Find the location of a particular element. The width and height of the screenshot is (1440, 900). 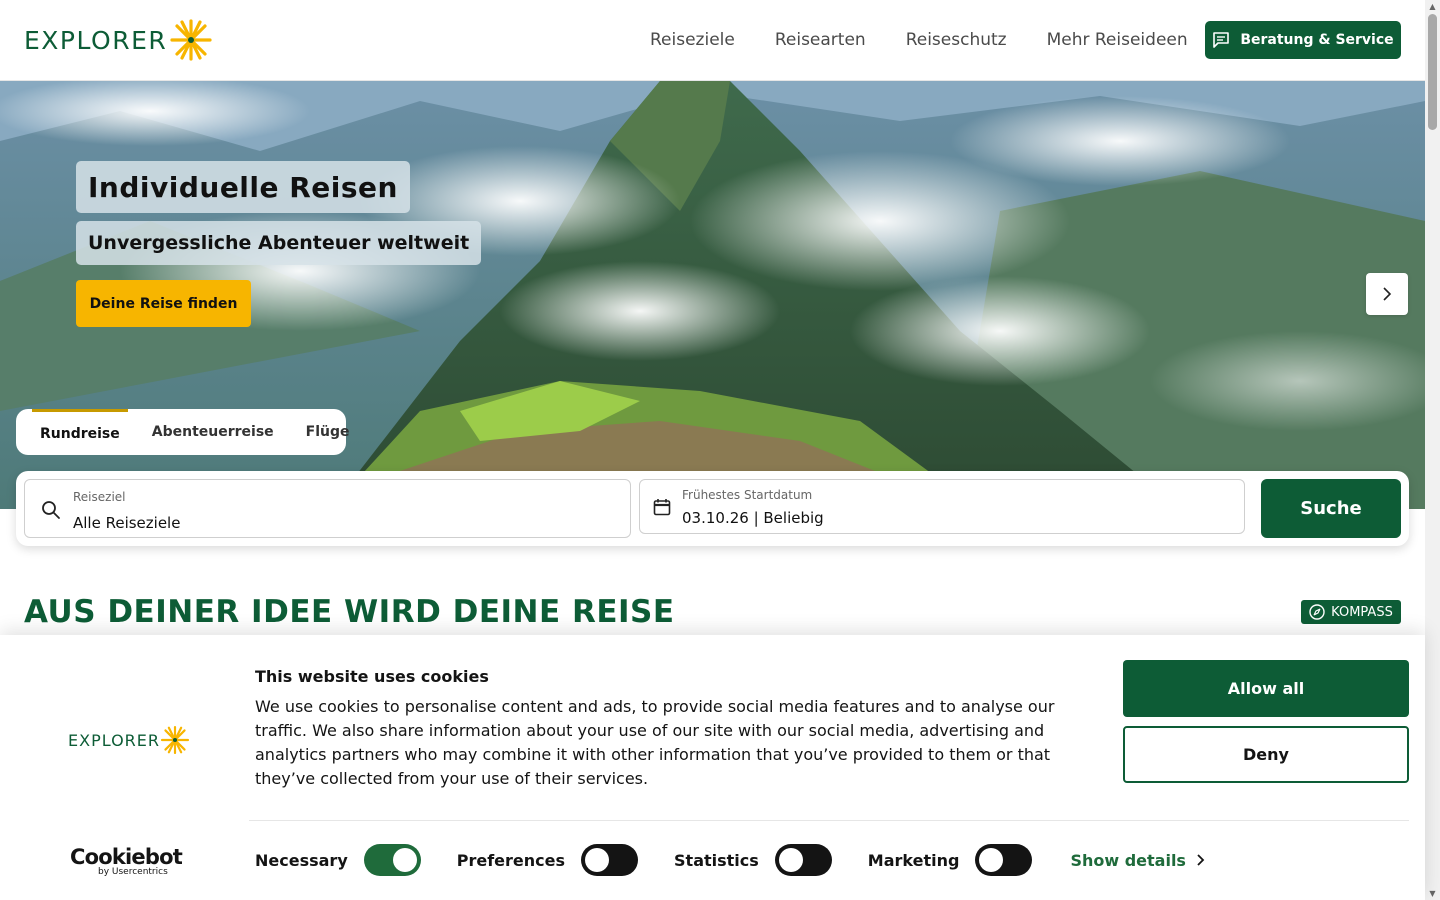

start-date-label: Frühestes Startdatum is located at coordinates (747, 495).